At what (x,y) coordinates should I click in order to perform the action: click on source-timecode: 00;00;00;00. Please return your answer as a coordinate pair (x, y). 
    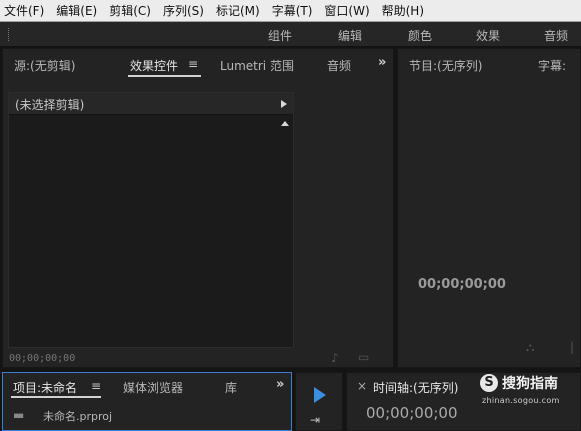
    Looking at the image, I should click on (42, 358).